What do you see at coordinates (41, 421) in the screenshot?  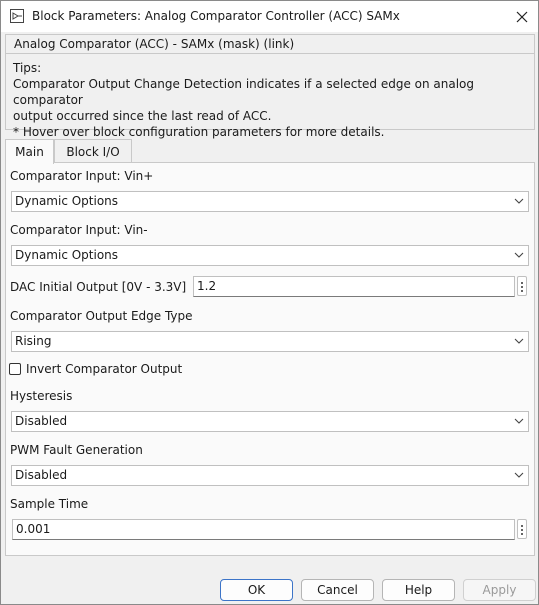 I see `hysteresis-value: Disabled` at bounding box center [41, 421].